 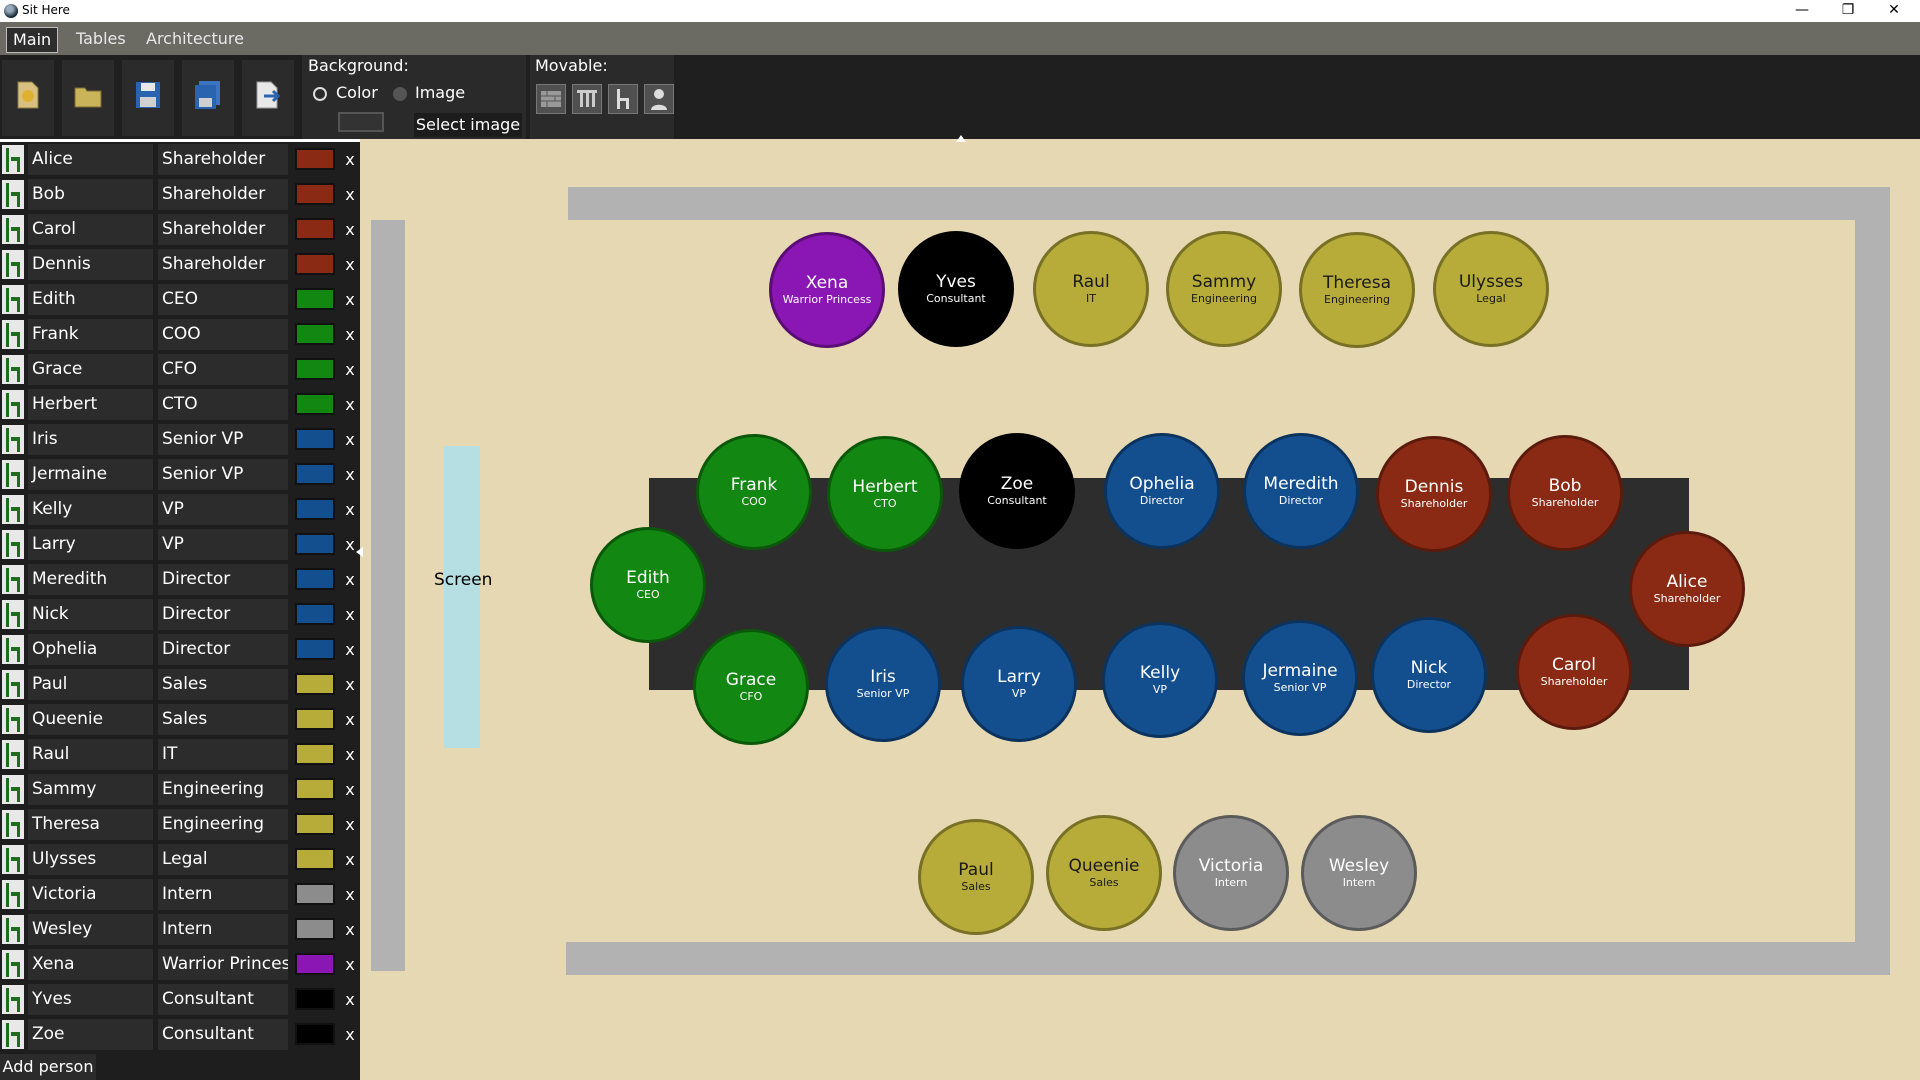 I want to click on new-file-button, so click(x=28, y=98).